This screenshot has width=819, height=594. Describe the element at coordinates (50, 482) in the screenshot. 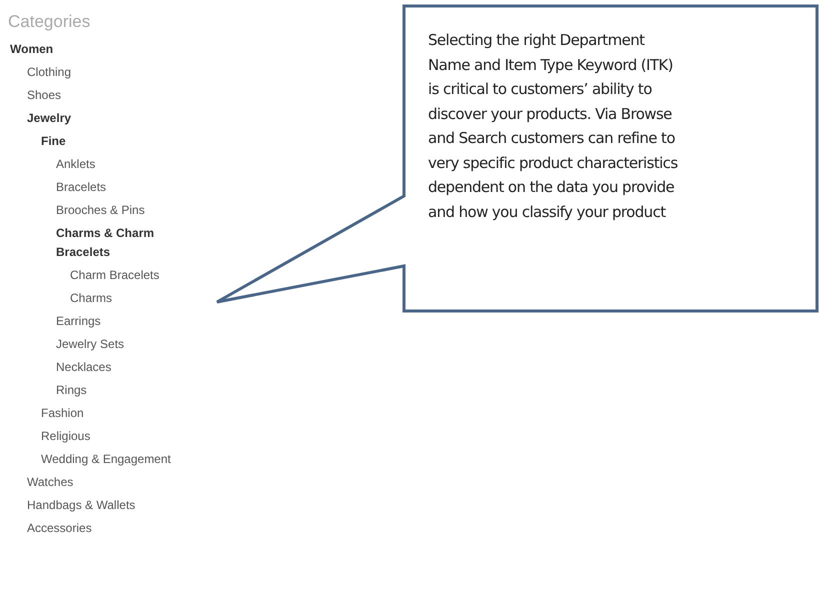

I see `category-link: Watches` at that location.